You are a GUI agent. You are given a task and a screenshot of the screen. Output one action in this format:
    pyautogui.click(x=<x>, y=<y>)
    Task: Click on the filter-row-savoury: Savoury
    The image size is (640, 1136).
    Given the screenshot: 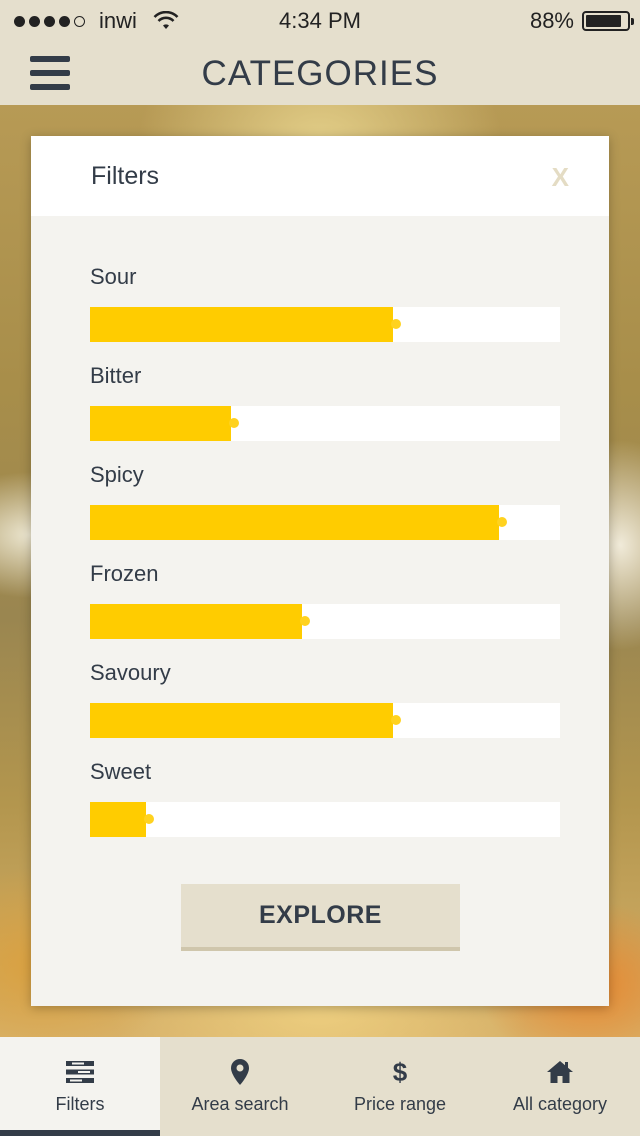 What is the action you would take?
    pyautogui.click(x=325, y=709)
    